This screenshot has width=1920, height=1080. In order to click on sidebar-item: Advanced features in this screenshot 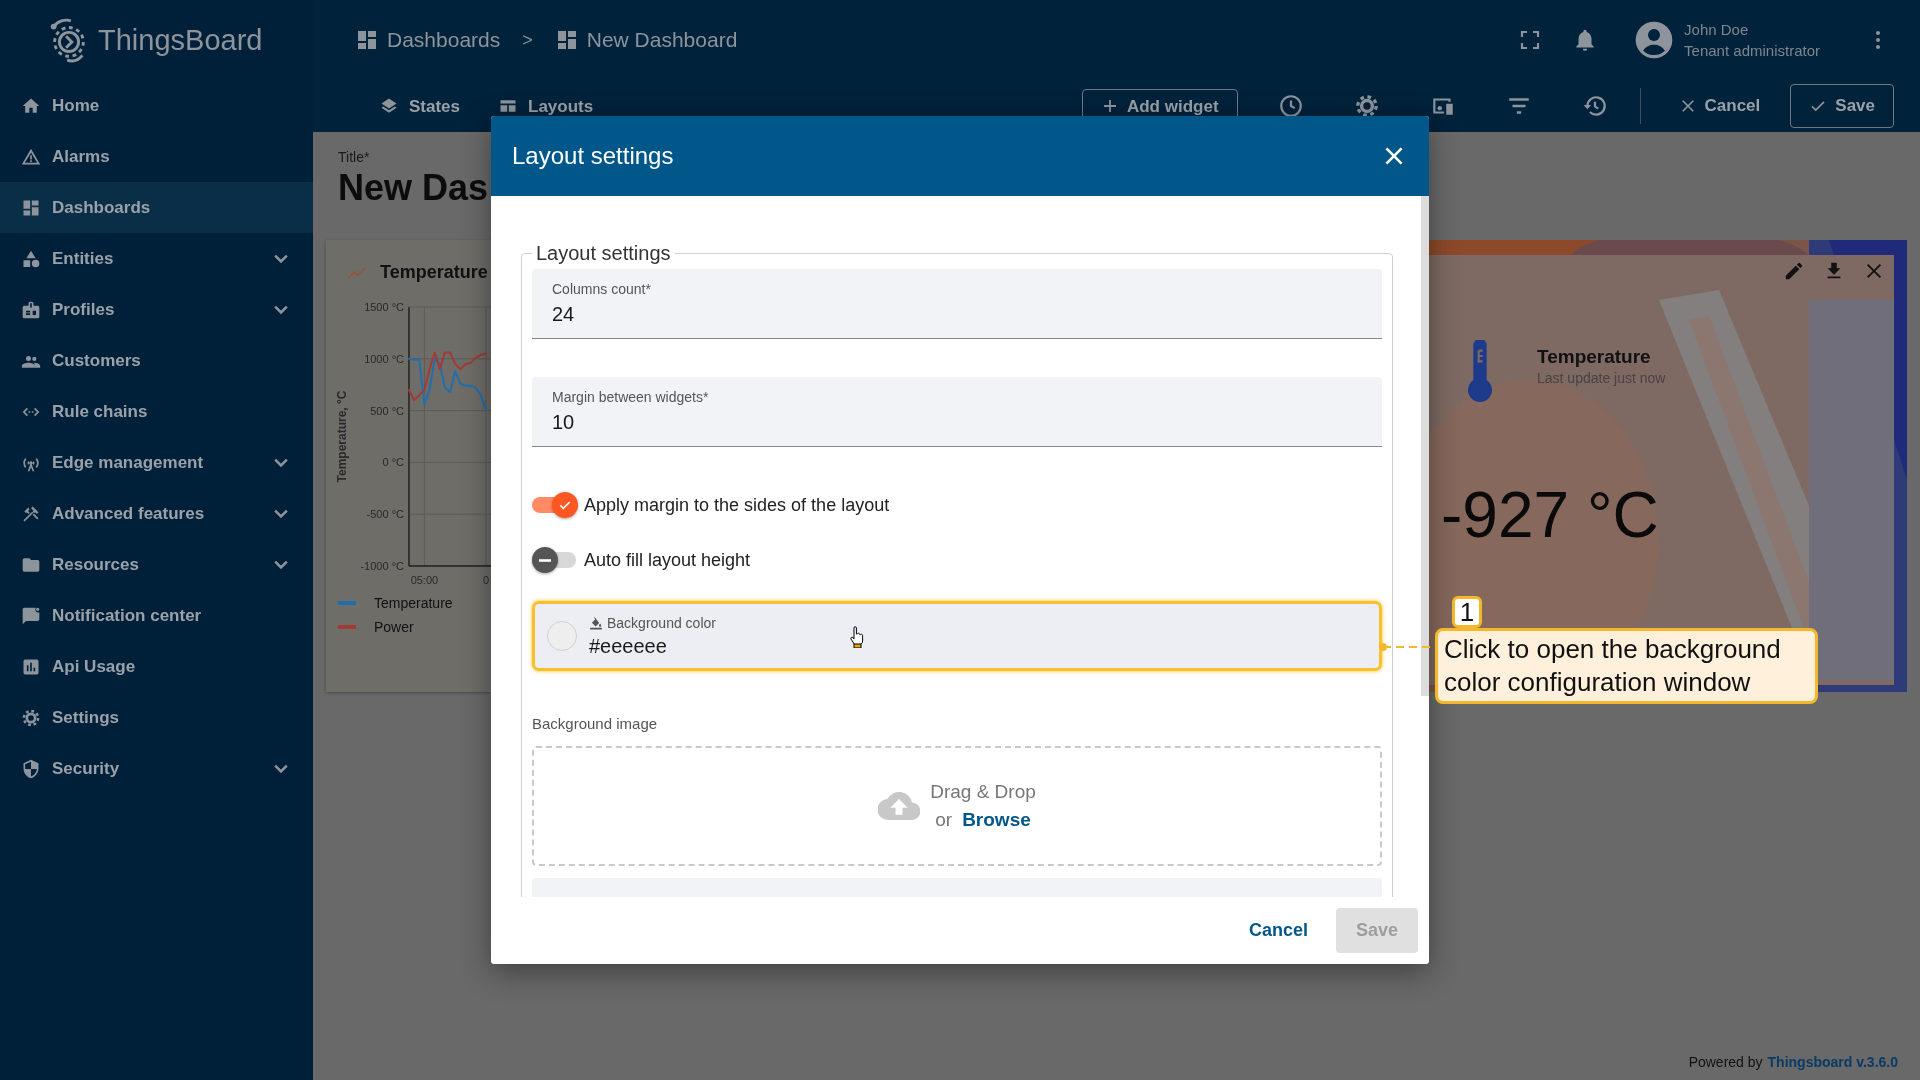, I will do `click(156, 513)`.